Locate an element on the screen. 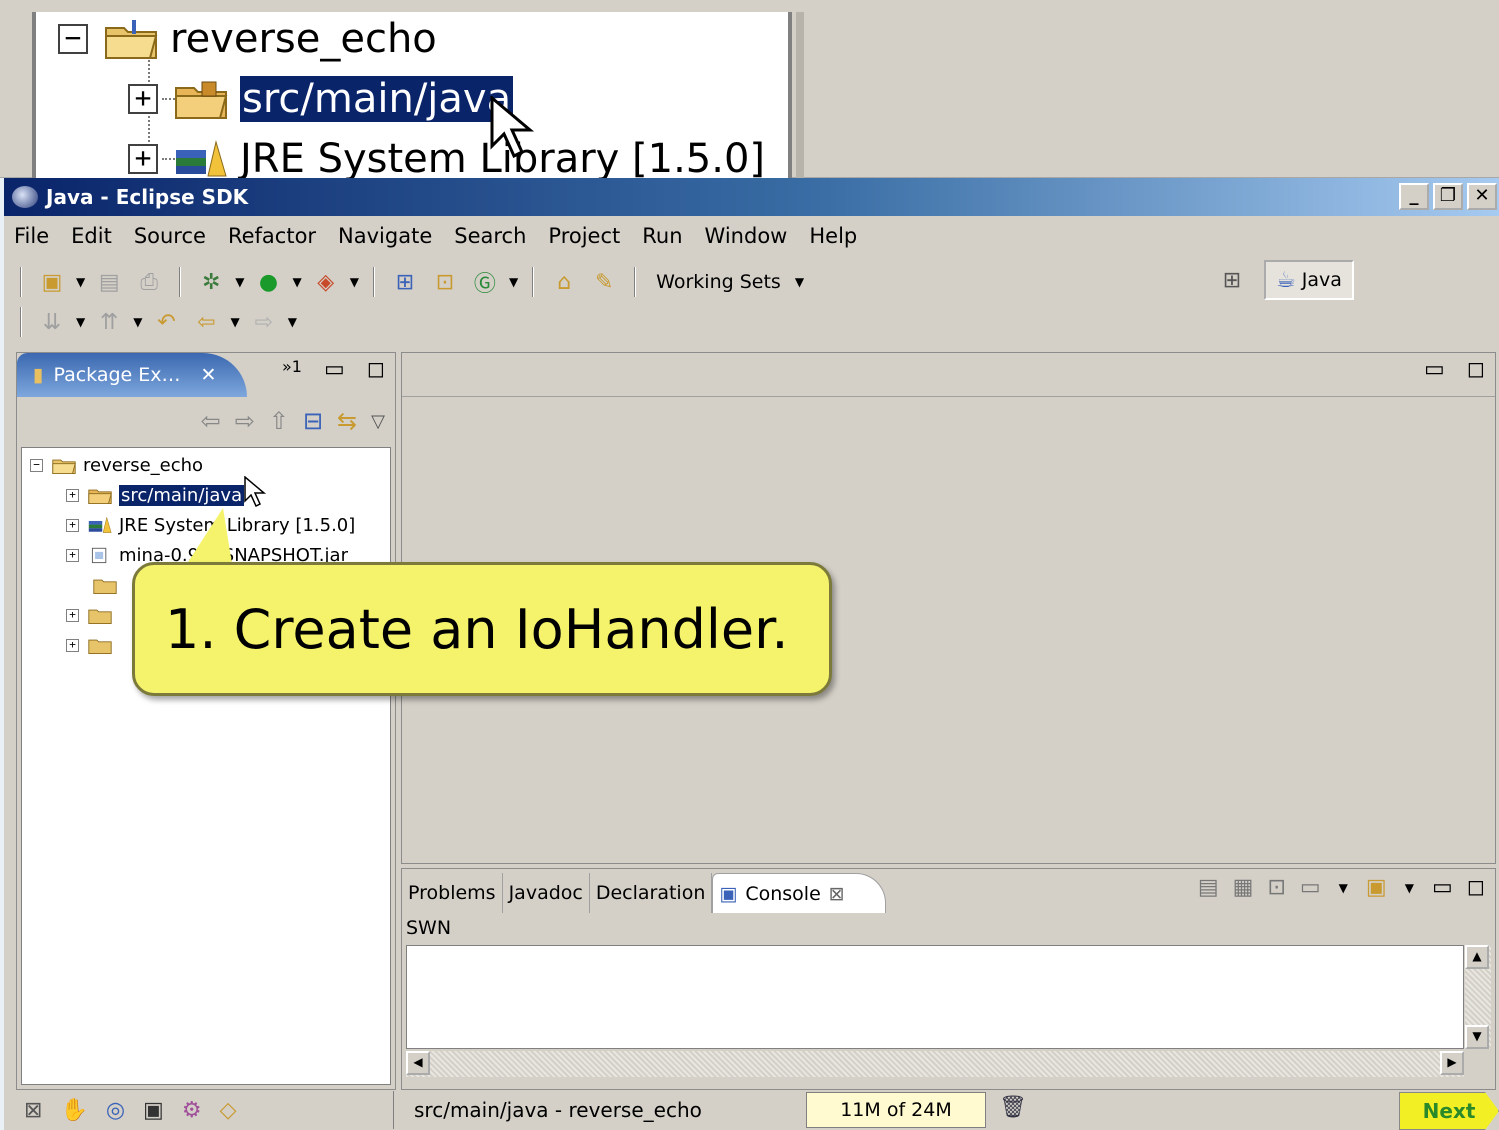  debug-icon: ✲ is located at coordinates (211, 282).